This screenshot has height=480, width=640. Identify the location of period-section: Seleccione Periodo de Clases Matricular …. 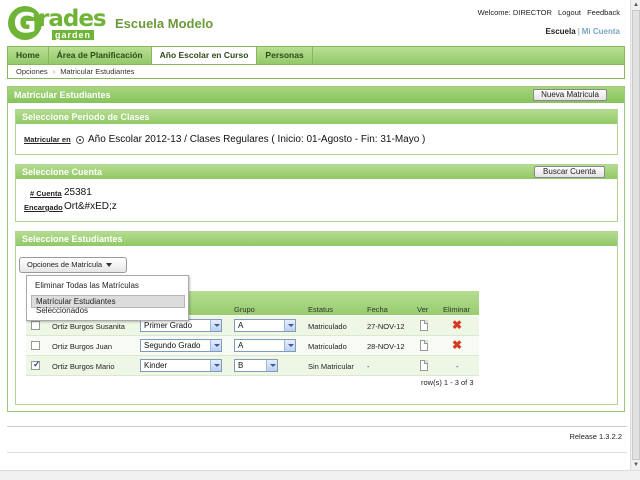
(316, 132).